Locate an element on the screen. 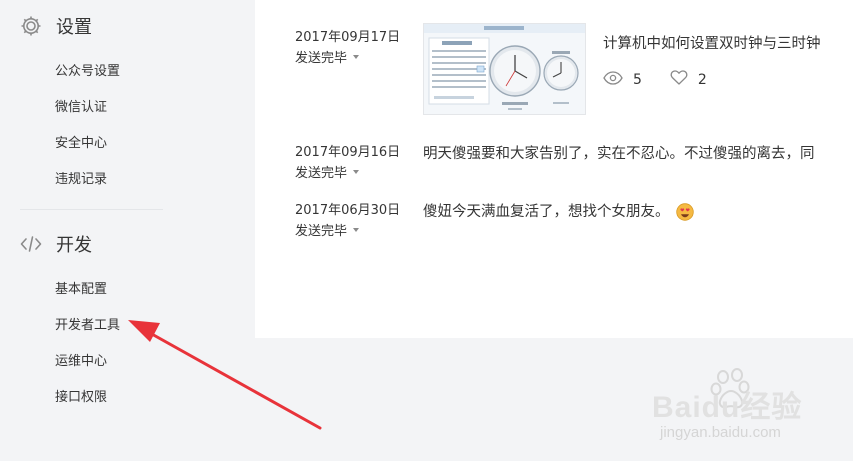  watermark-brand: Baidu经验 is located at coordinates (727, 407).